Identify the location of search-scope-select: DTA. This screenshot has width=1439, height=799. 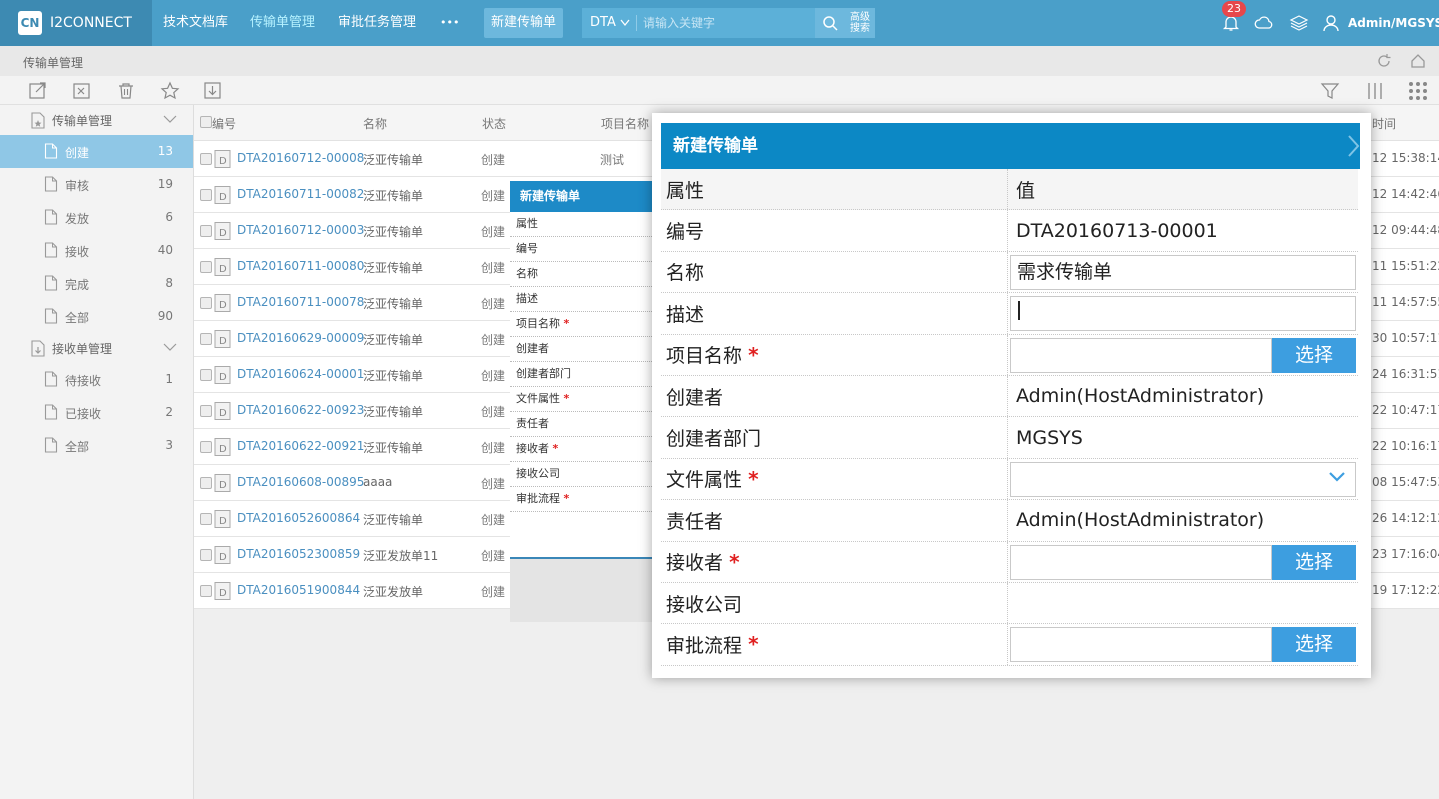
(609, 23).